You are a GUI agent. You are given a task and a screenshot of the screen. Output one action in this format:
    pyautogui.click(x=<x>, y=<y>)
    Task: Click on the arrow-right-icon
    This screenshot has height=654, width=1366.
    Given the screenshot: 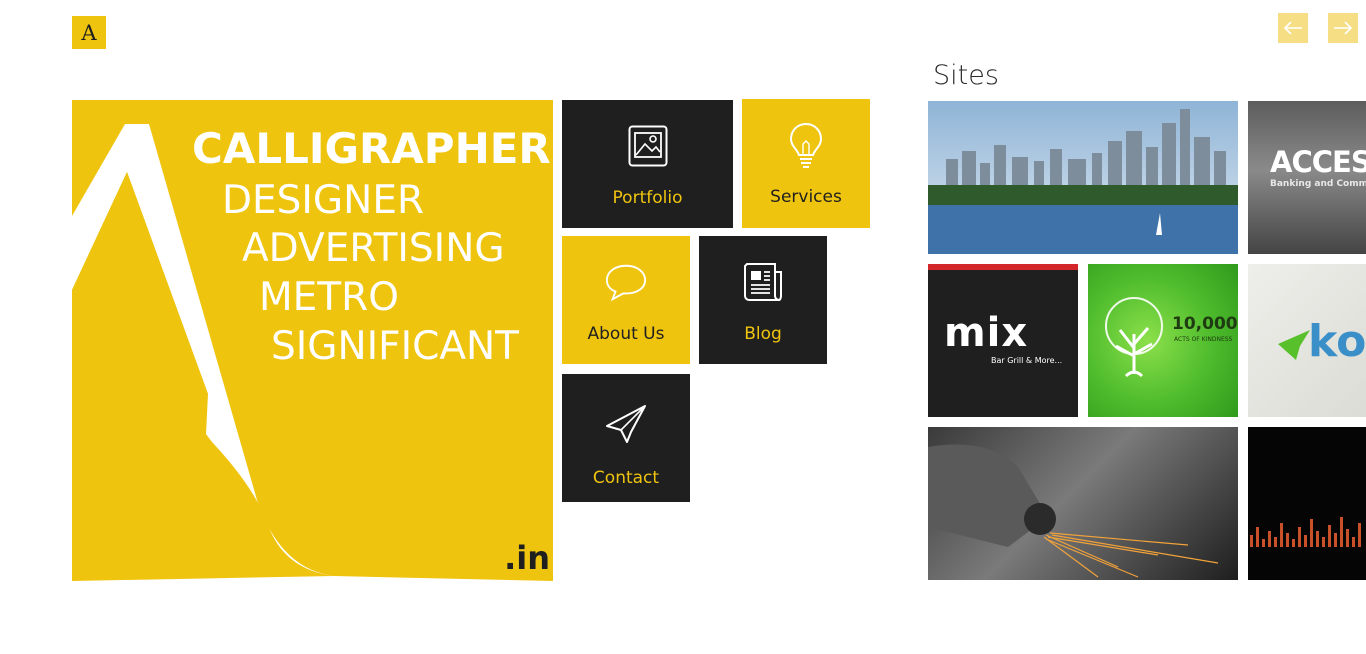 What is the action you would take?
    pyautogui.click(x=1343, y=28)
    